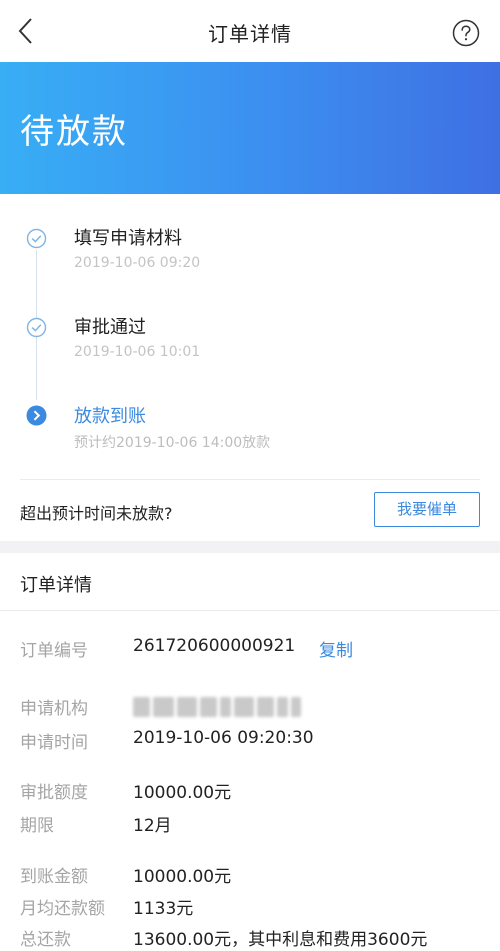 This screenshot has height=951, width=500. I want to click on urge-prompt: 超出预计时间未放款?, so click(96, 513).